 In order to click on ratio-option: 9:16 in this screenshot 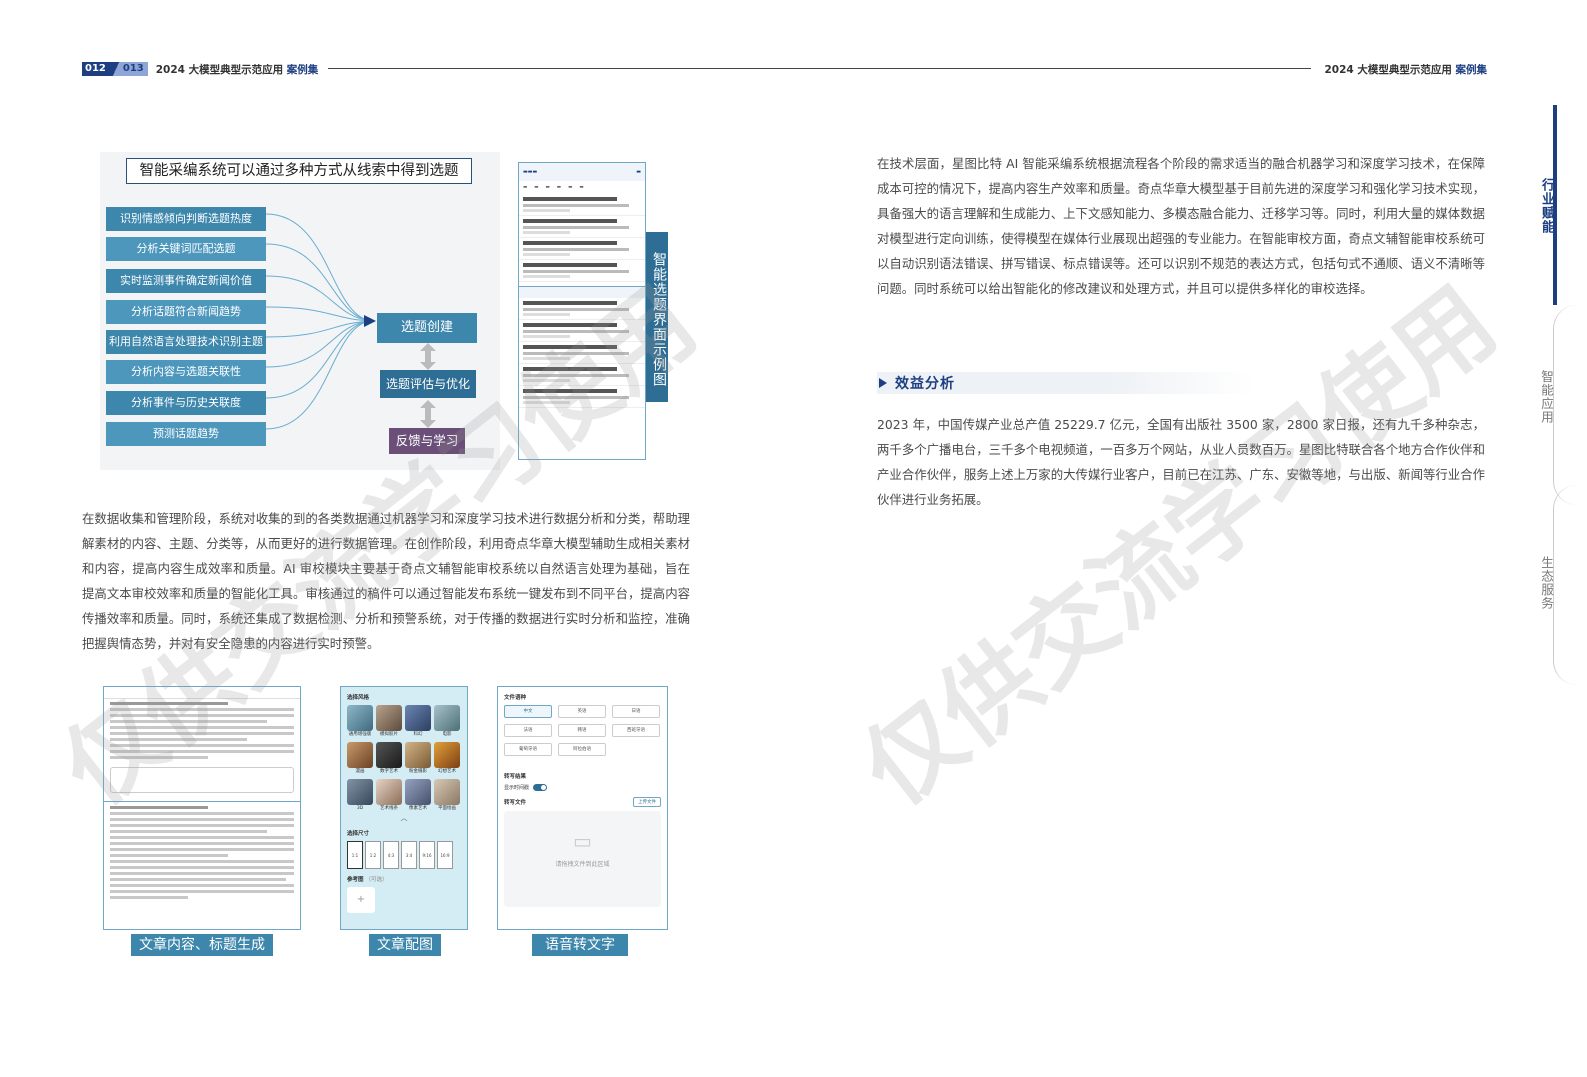, I will do `click(427, 855)`.